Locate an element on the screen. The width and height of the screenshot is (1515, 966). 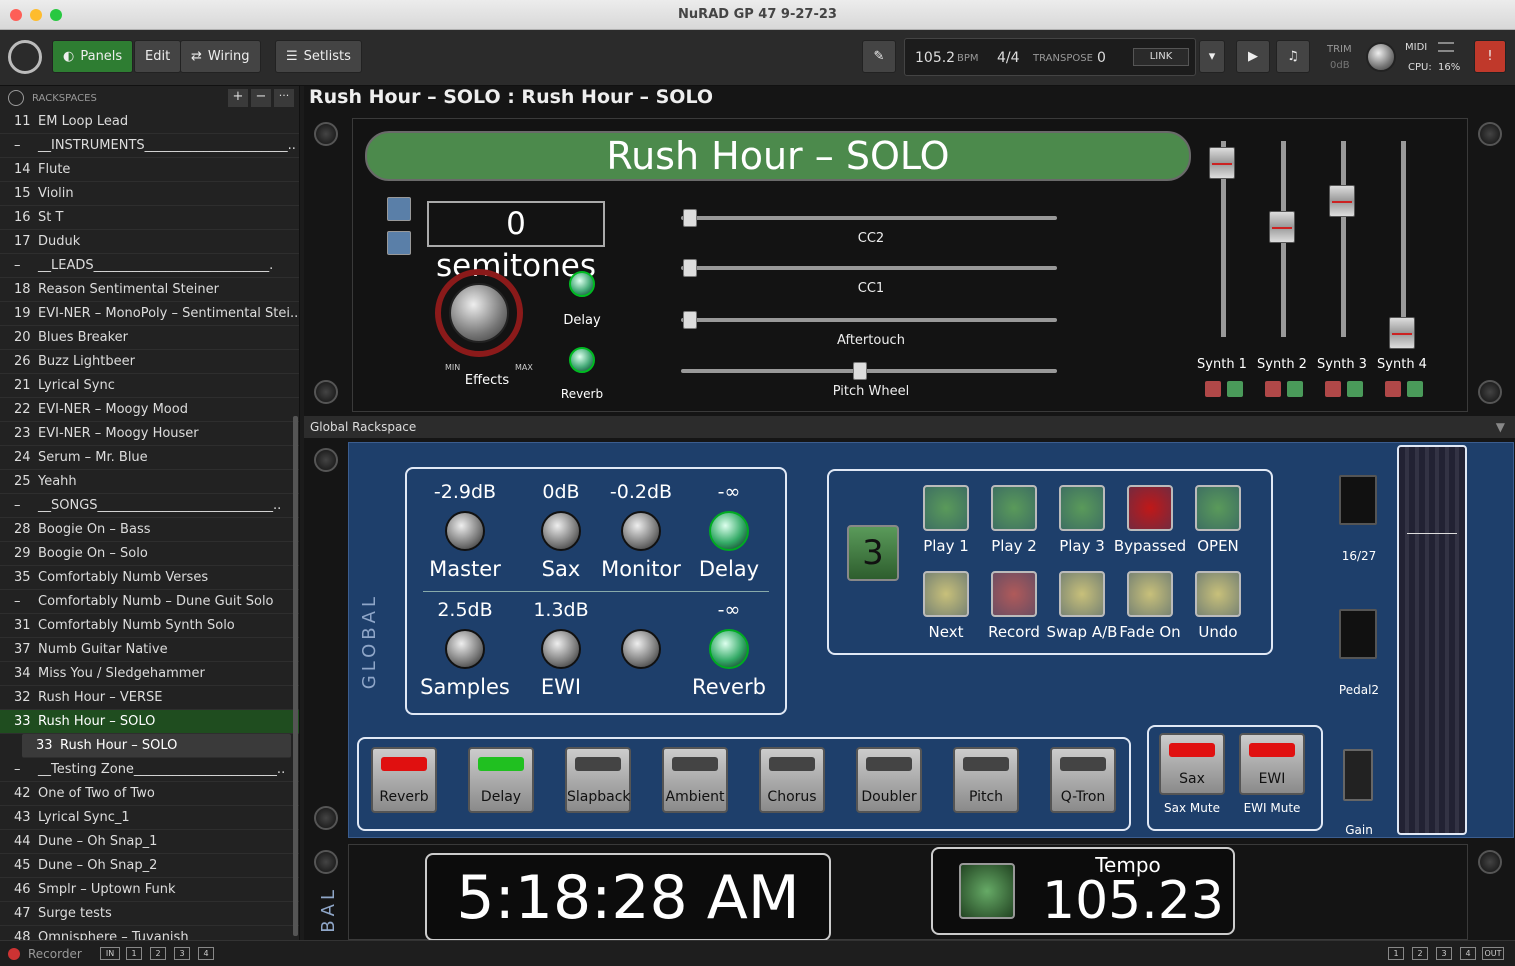
wiring-button: ⇄ Wiring is located at coordinates (220, 56).